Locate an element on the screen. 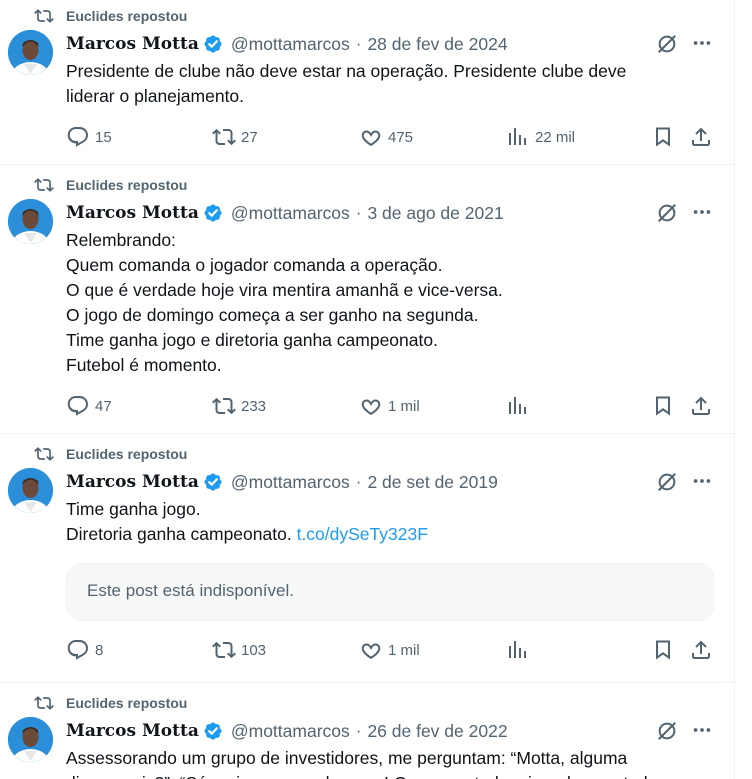 Image resolution: width=752 pixels, height=779 pixels. repost-count: 27 is located at coordinates (249, 137).